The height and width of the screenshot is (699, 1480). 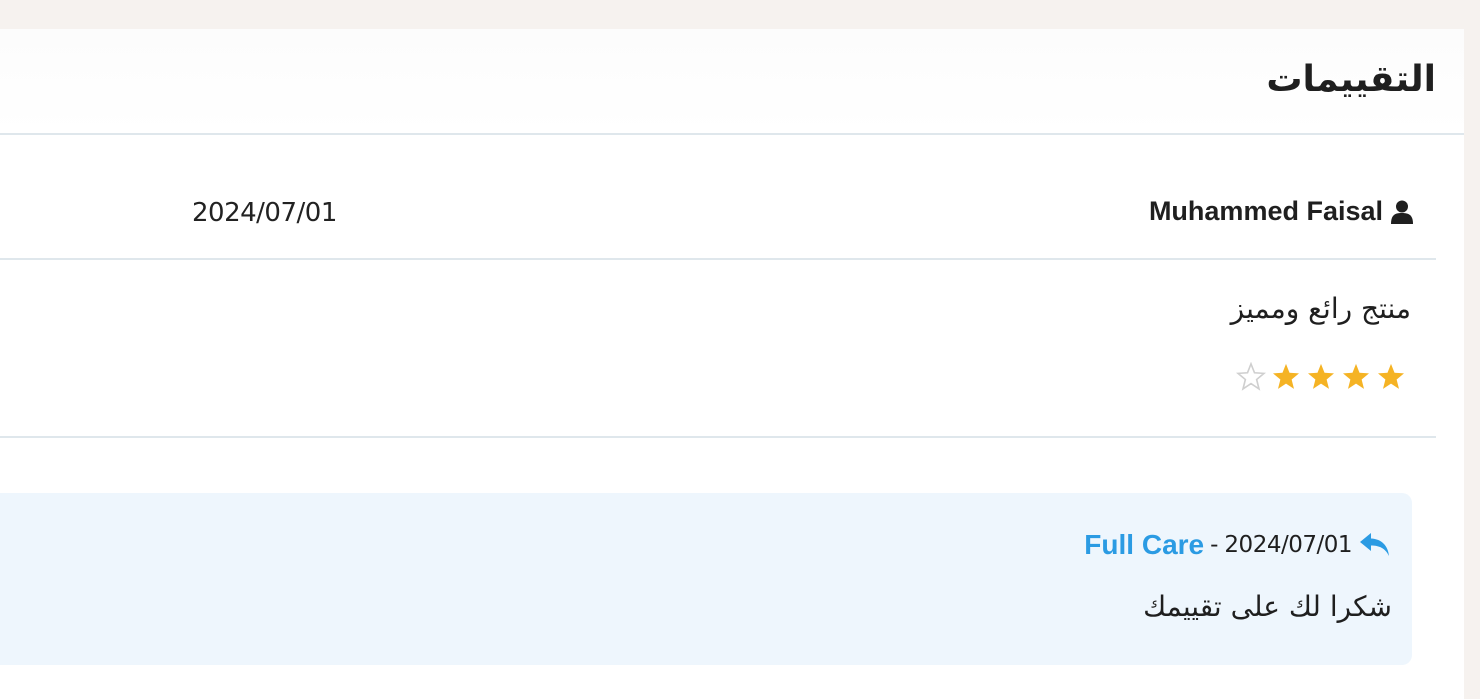 What do you see at coordinates (1267, 606) in the screenshot?
I see `reply-text: شكرا لك على تقييمك` at bounding box center [1267, 606].